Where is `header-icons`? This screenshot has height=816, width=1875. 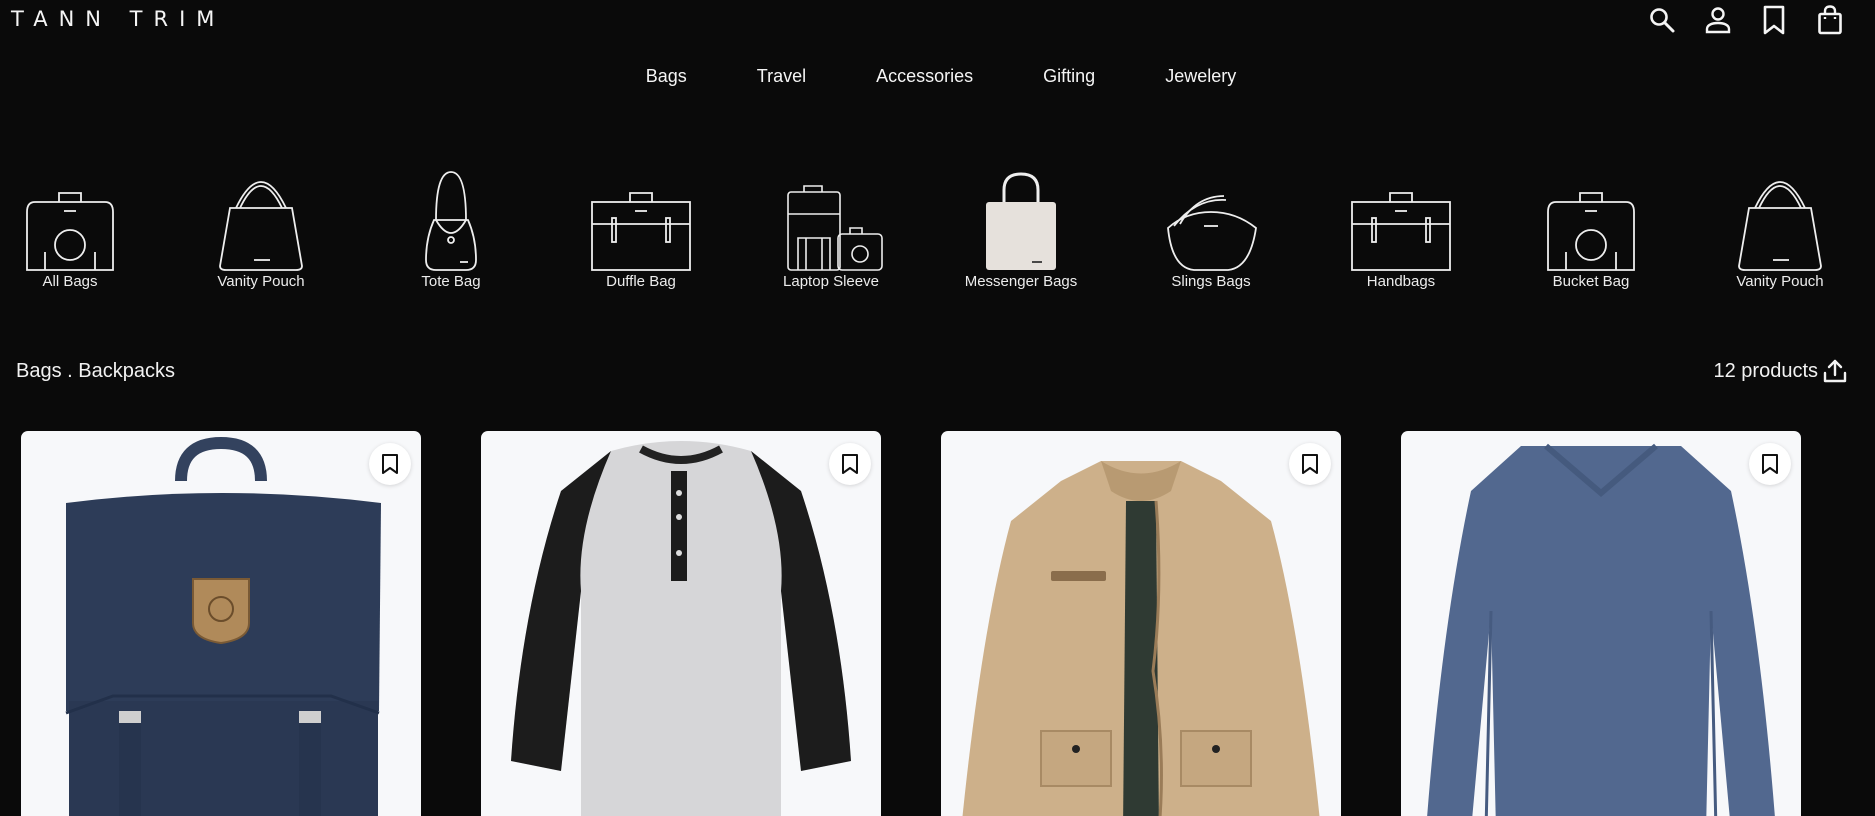
header-icons is located at coordinates (1746, 20).